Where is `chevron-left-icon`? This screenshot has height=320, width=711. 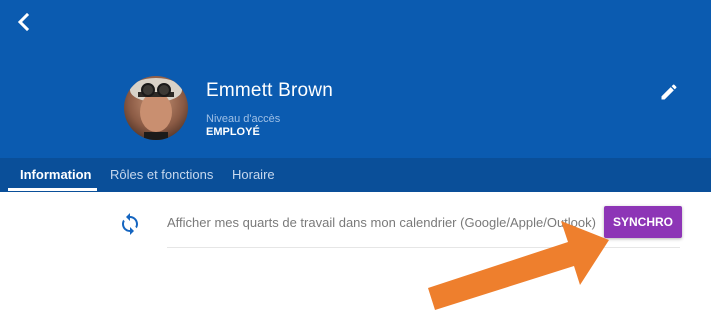 chevron-left-icon is located at coordinates (23, 22).